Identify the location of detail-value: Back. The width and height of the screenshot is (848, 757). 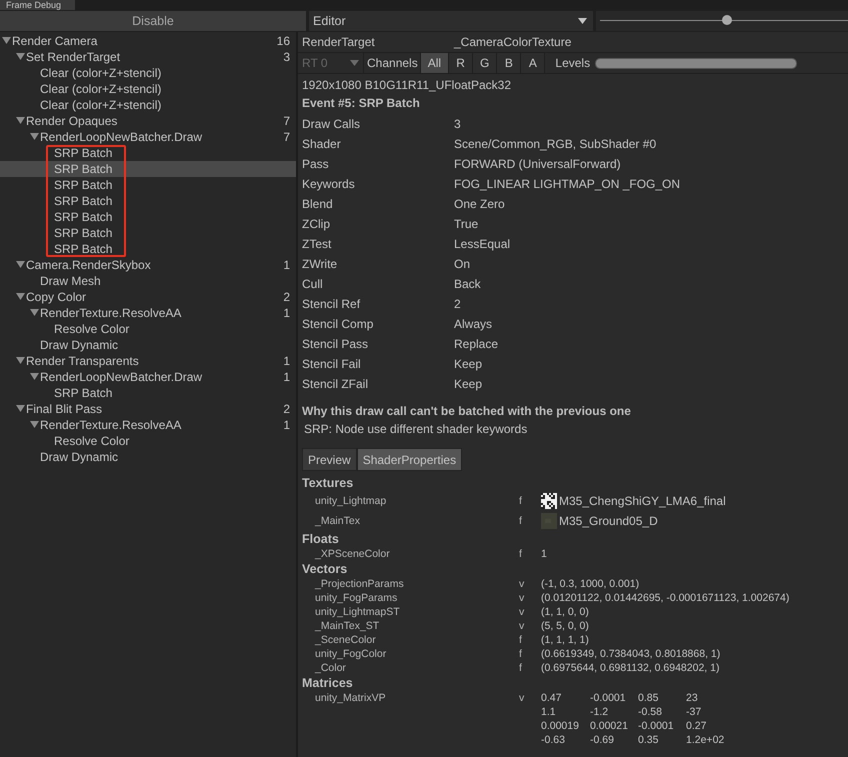
(467, 284).